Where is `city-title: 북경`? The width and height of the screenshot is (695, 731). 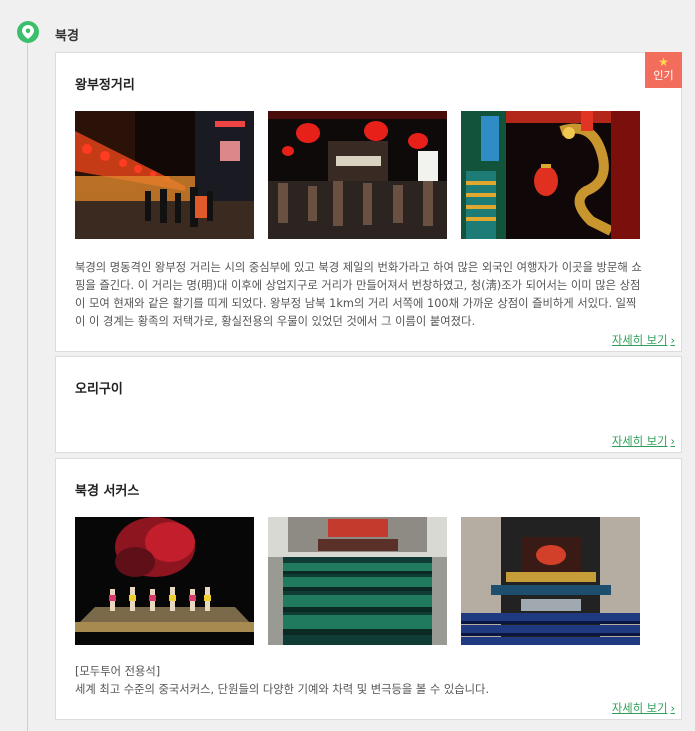
city-title: 북경 is located at coordinates (67, 36).